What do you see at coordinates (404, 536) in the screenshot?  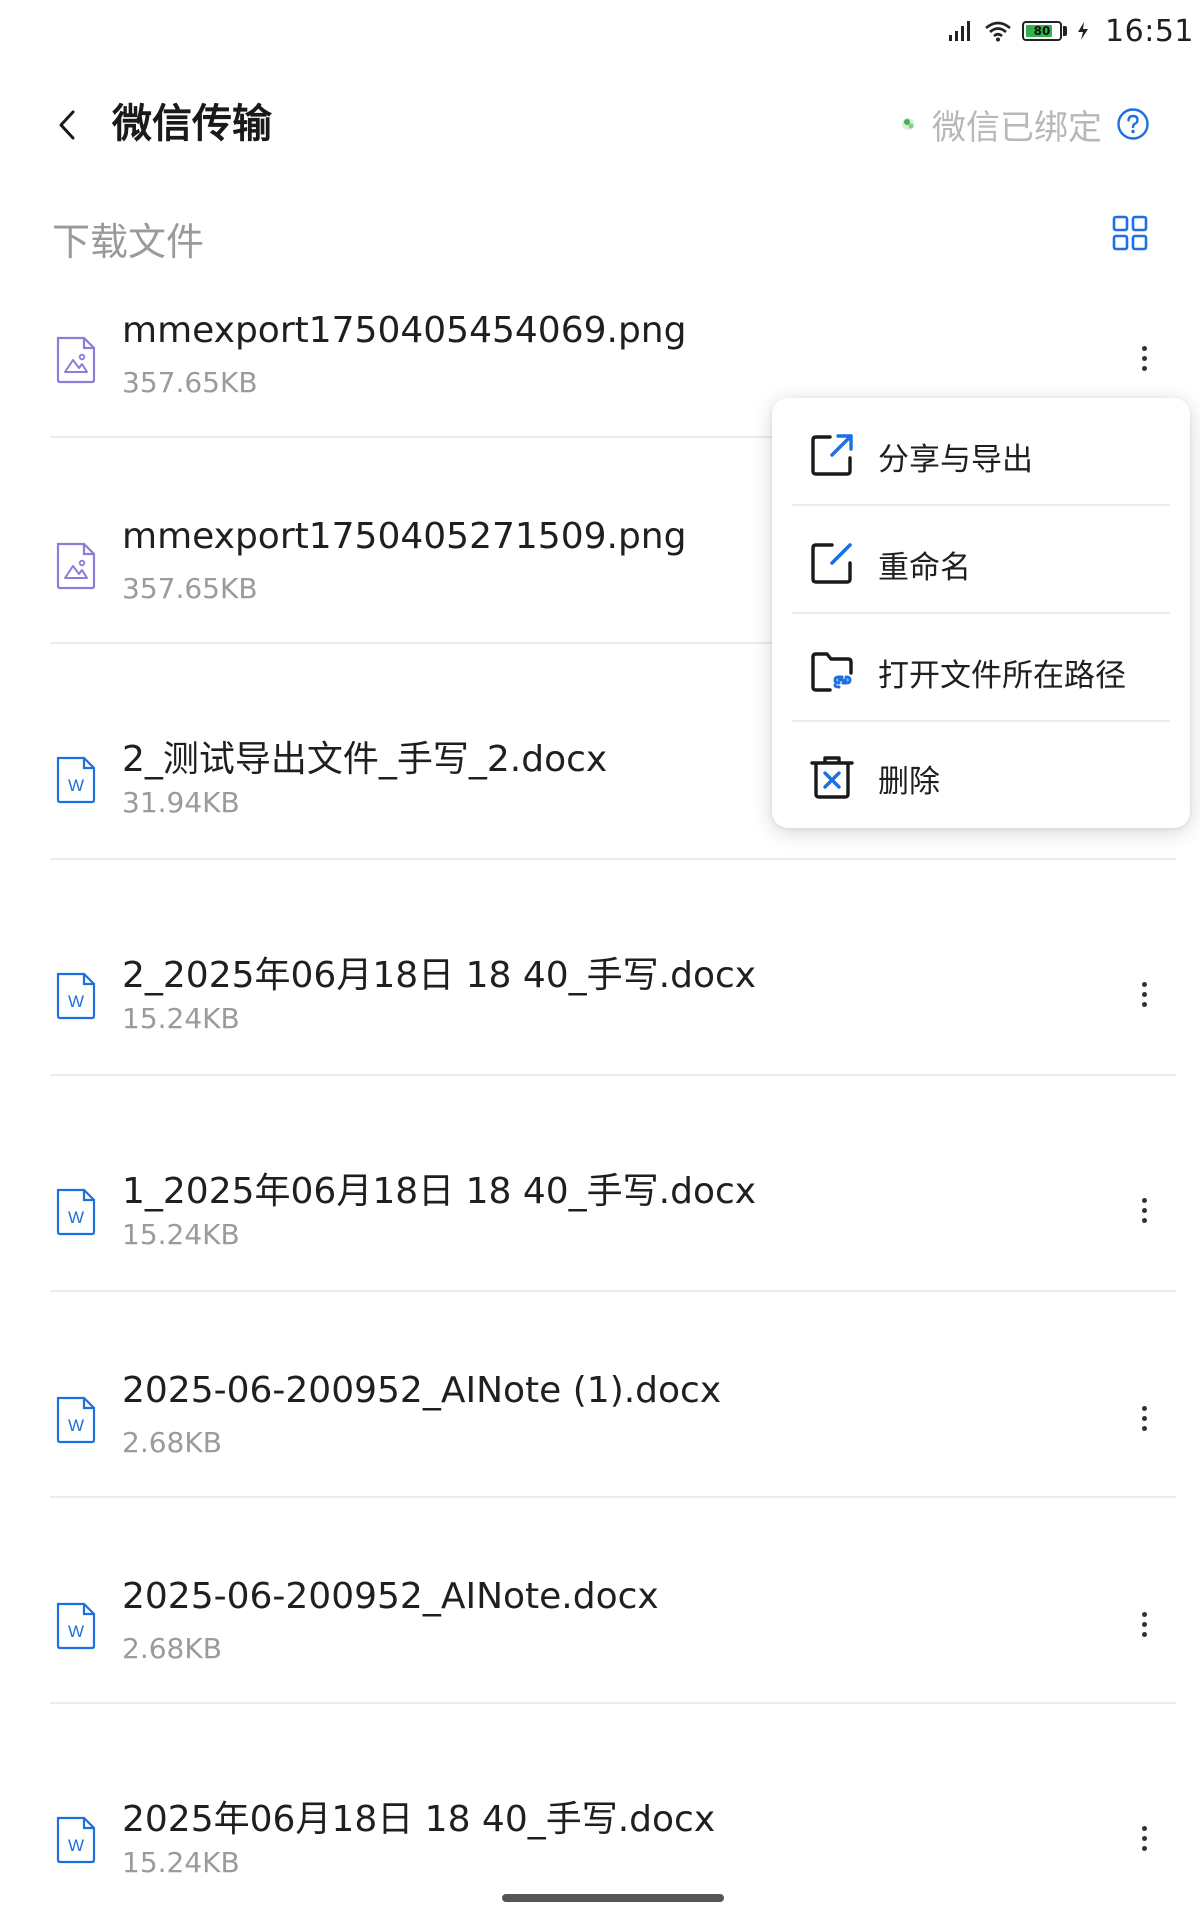 I see `file-name: mmexport1750405271509.png` at bounding box center [404, 536].